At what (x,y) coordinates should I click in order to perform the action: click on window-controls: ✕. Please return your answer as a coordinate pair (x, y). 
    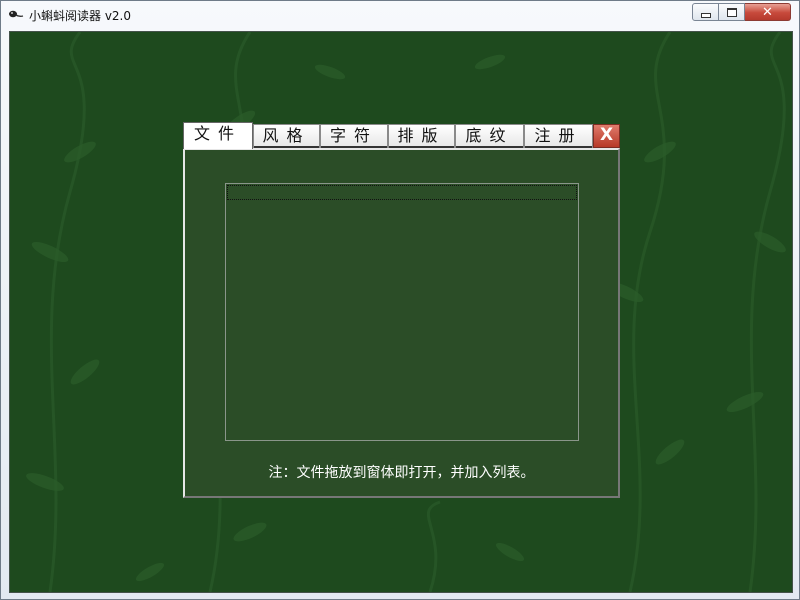
    Looking at the image, I should click on (741, 12).